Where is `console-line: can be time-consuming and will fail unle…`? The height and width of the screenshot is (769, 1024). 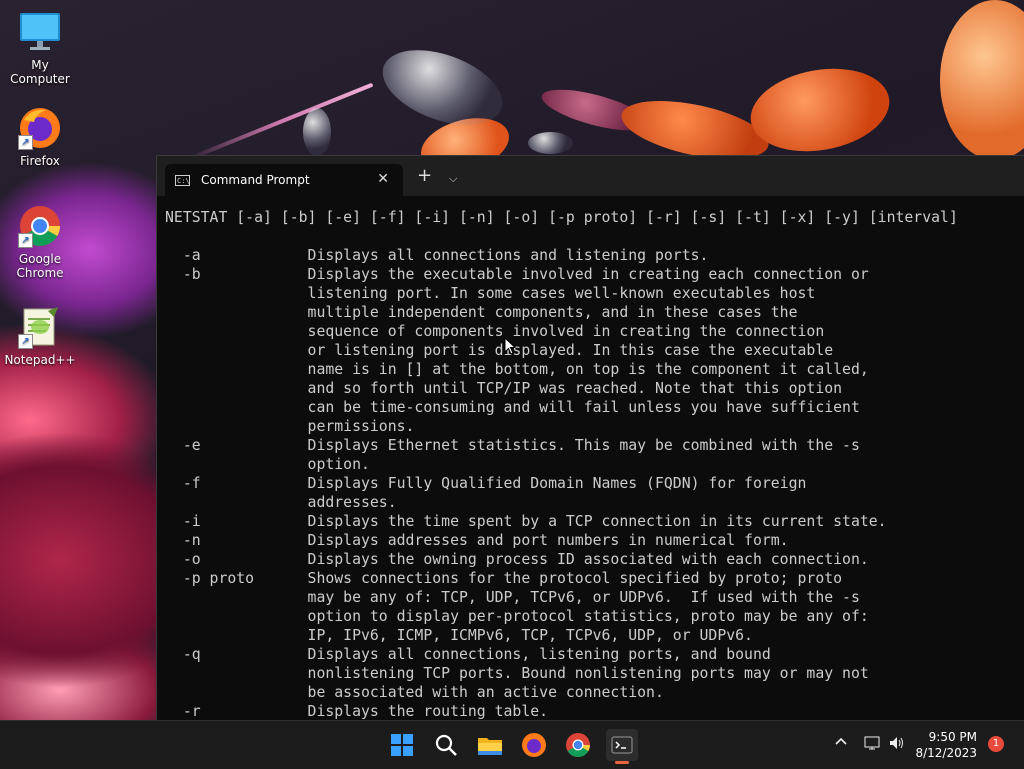 console-line: can be time-consuming and will fail unle… is located at coordinates (512, 407).